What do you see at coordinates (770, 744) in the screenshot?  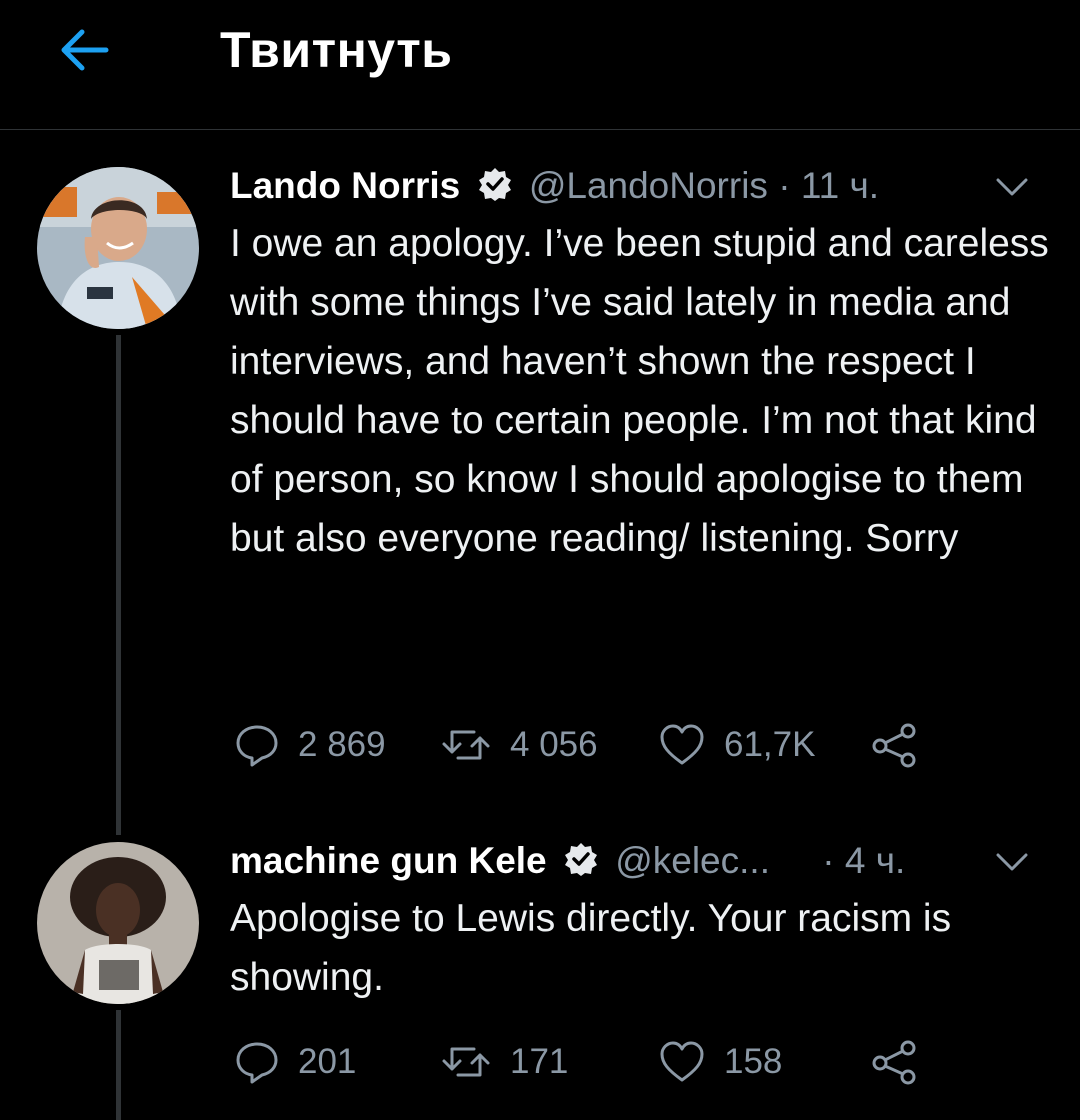 I see `like-count: 61,7K` at bounding box center [770, 744].